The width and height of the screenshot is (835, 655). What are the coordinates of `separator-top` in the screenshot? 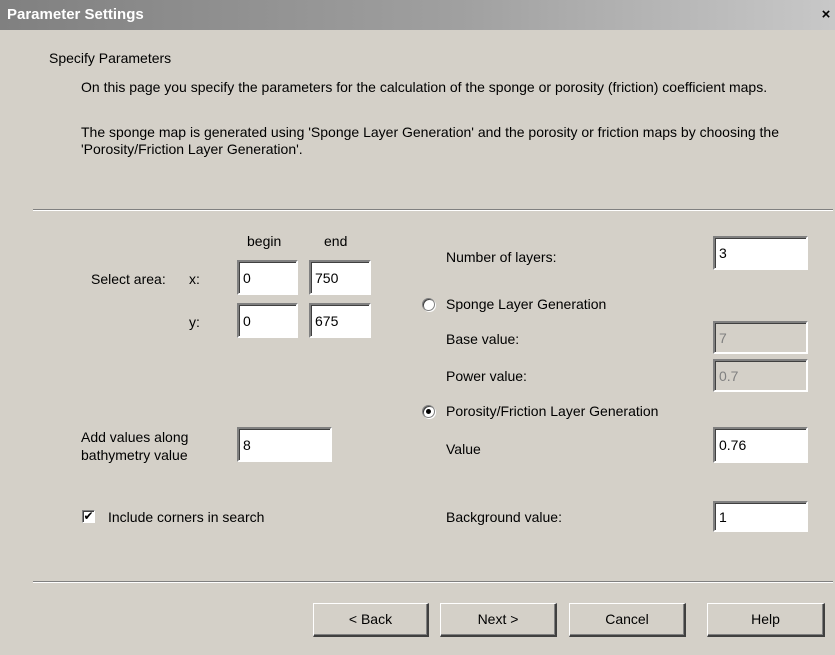 It's located at (433, 210).